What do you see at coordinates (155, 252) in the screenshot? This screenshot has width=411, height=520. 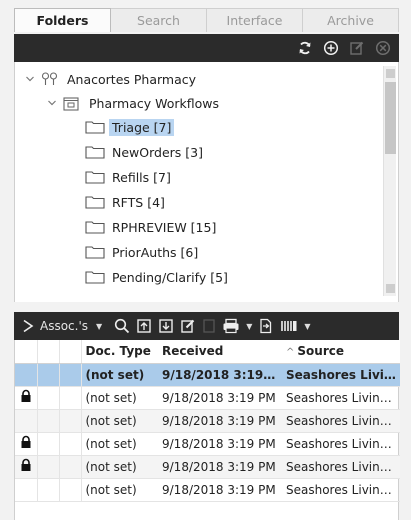 I see `tree-label-folder: PriorAuths [6]` at bounding box center [155, 252].